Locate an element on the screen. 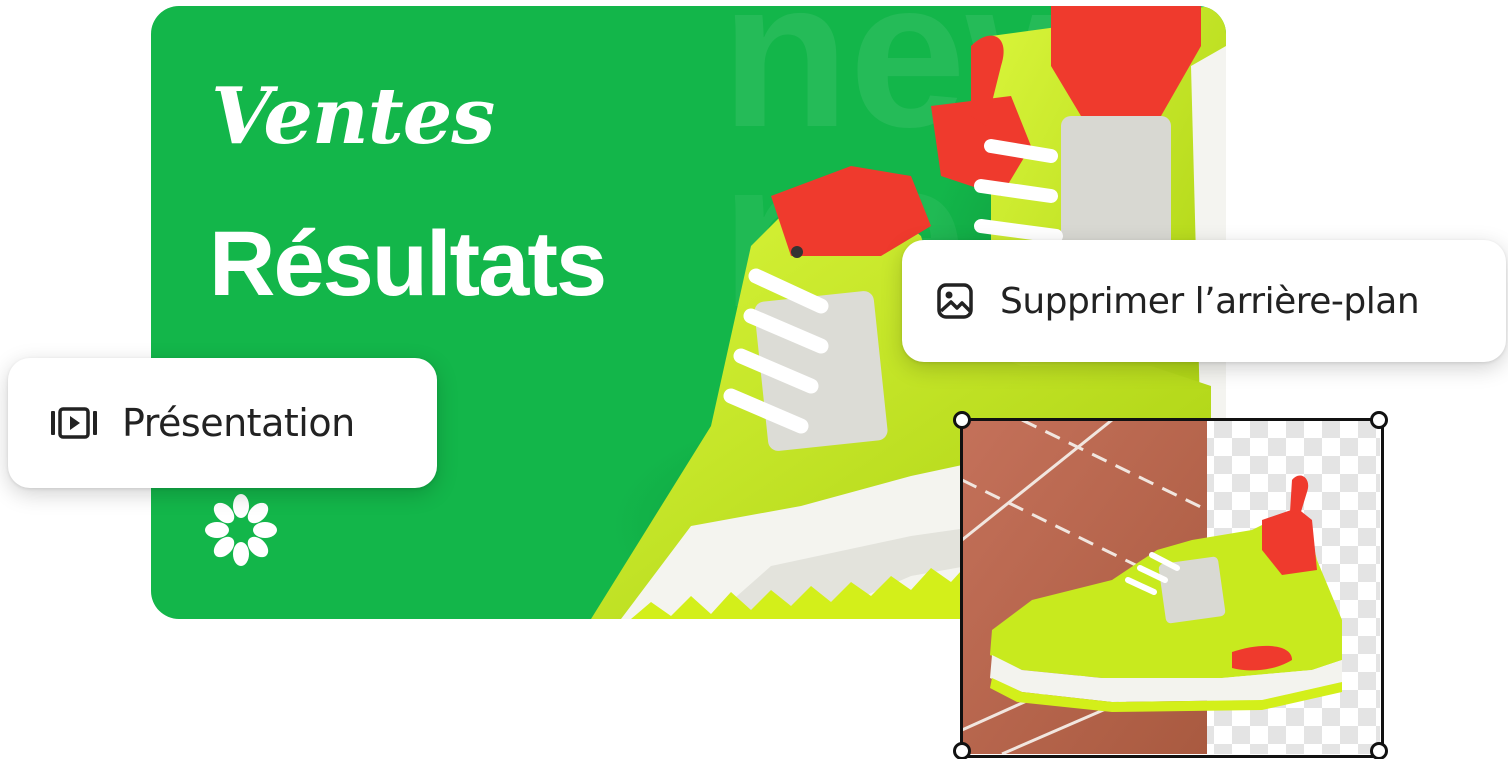  sneaker-cutout-photo is located at coordinates (1171, 587).